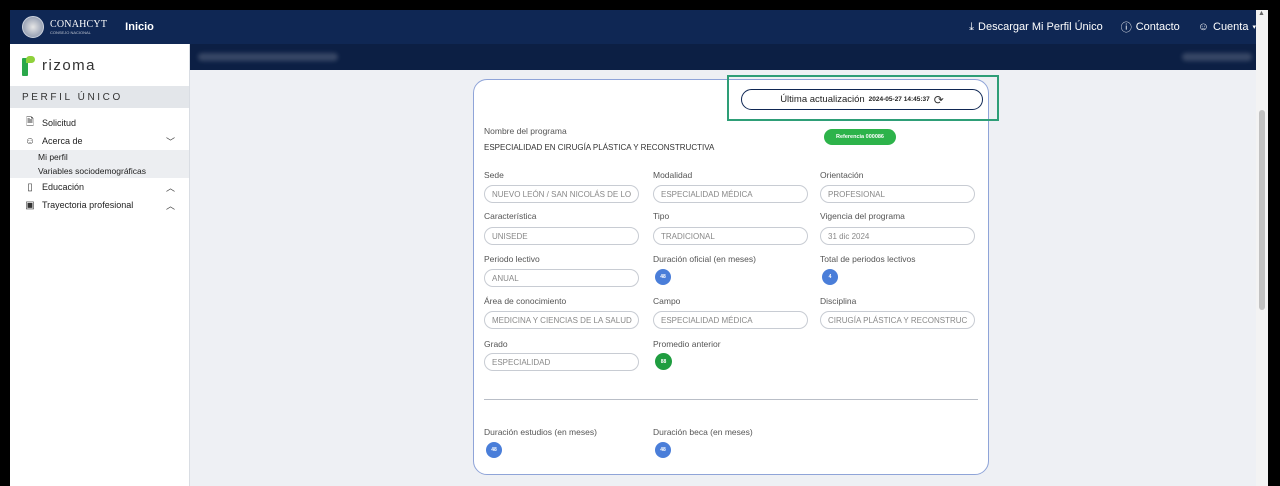 Image resolution: width=1280 pixels, height=486 pixels. I want to click on modalidad-field: ESPECIALIDAD MÉDICA, so click(730, 194).